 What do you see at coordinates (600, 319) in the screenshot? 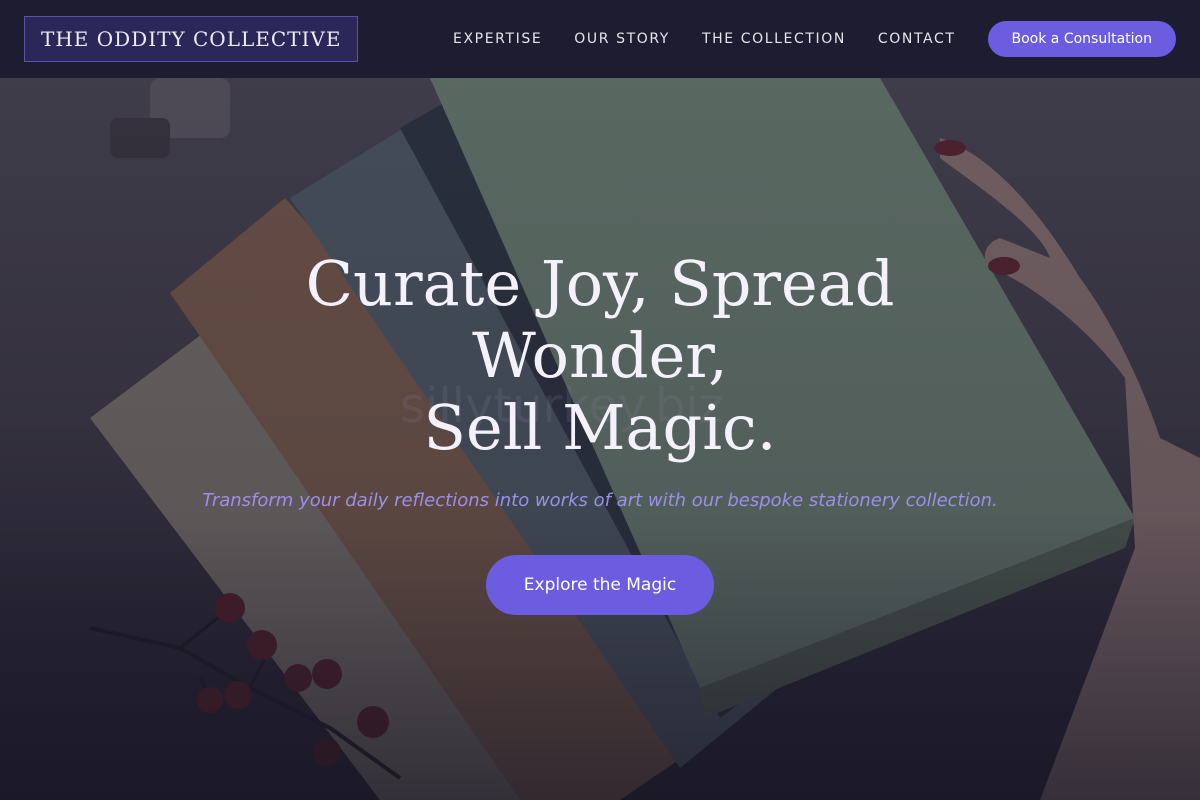
I see `hero-title-line1: Curate Joy, Spread Wonder,` at bounding box center [600, 319].